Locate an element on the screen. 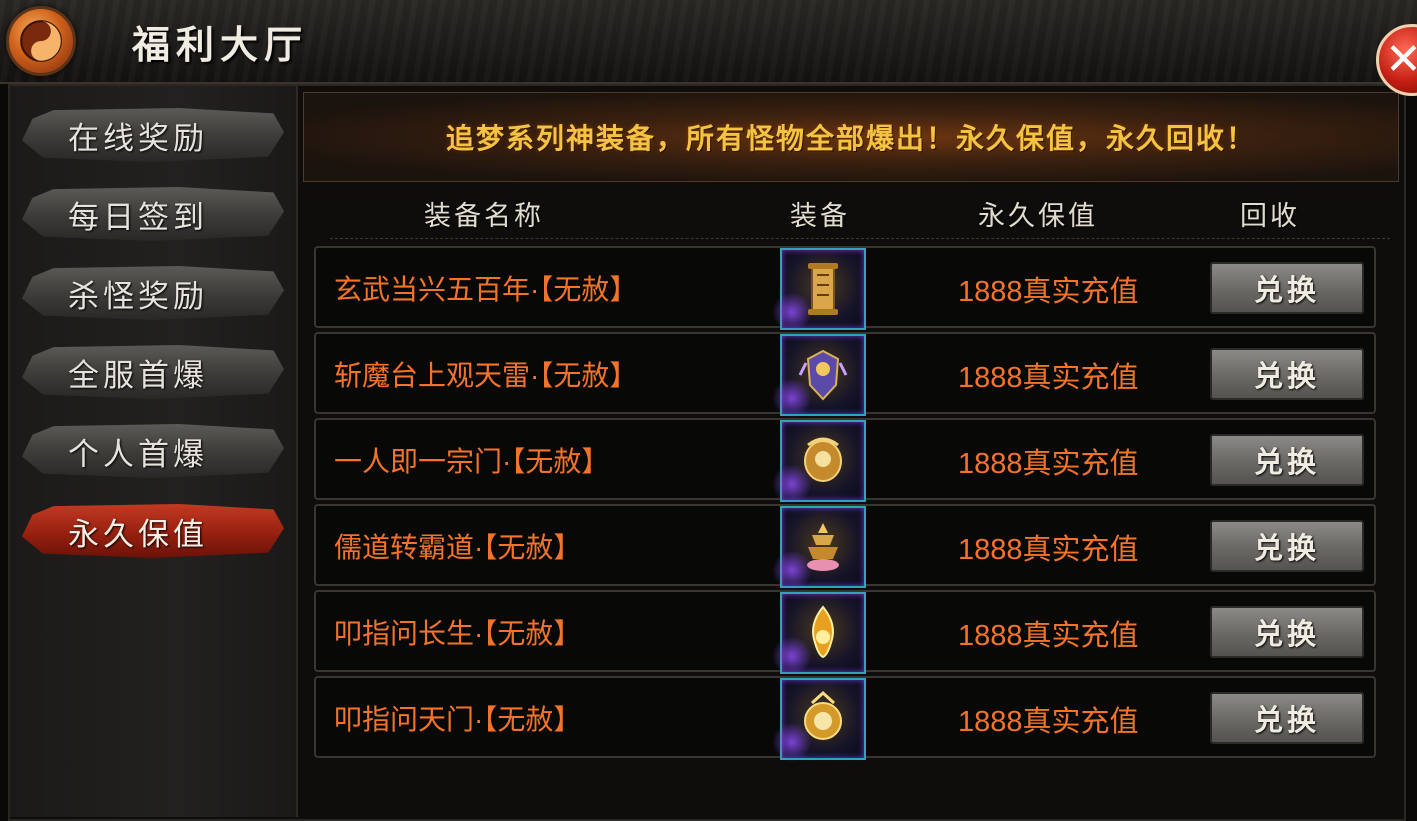 This screenshot has width=1417, height=821. table-row: 玄武当兴五百年·【无赦】 1888真实充值 兑换 is located at coordinates (845, 289).